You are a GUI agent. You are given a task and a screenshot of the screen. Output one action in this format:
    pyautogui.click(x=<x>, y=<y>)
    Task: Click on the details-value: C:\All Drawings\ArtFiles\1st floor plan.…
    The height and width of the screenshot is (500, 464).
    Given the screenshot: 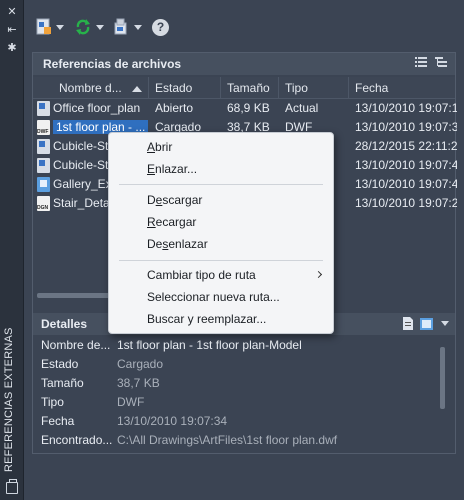 What is the action you would take?
    pyautogui.click(x=227, y=440)
    